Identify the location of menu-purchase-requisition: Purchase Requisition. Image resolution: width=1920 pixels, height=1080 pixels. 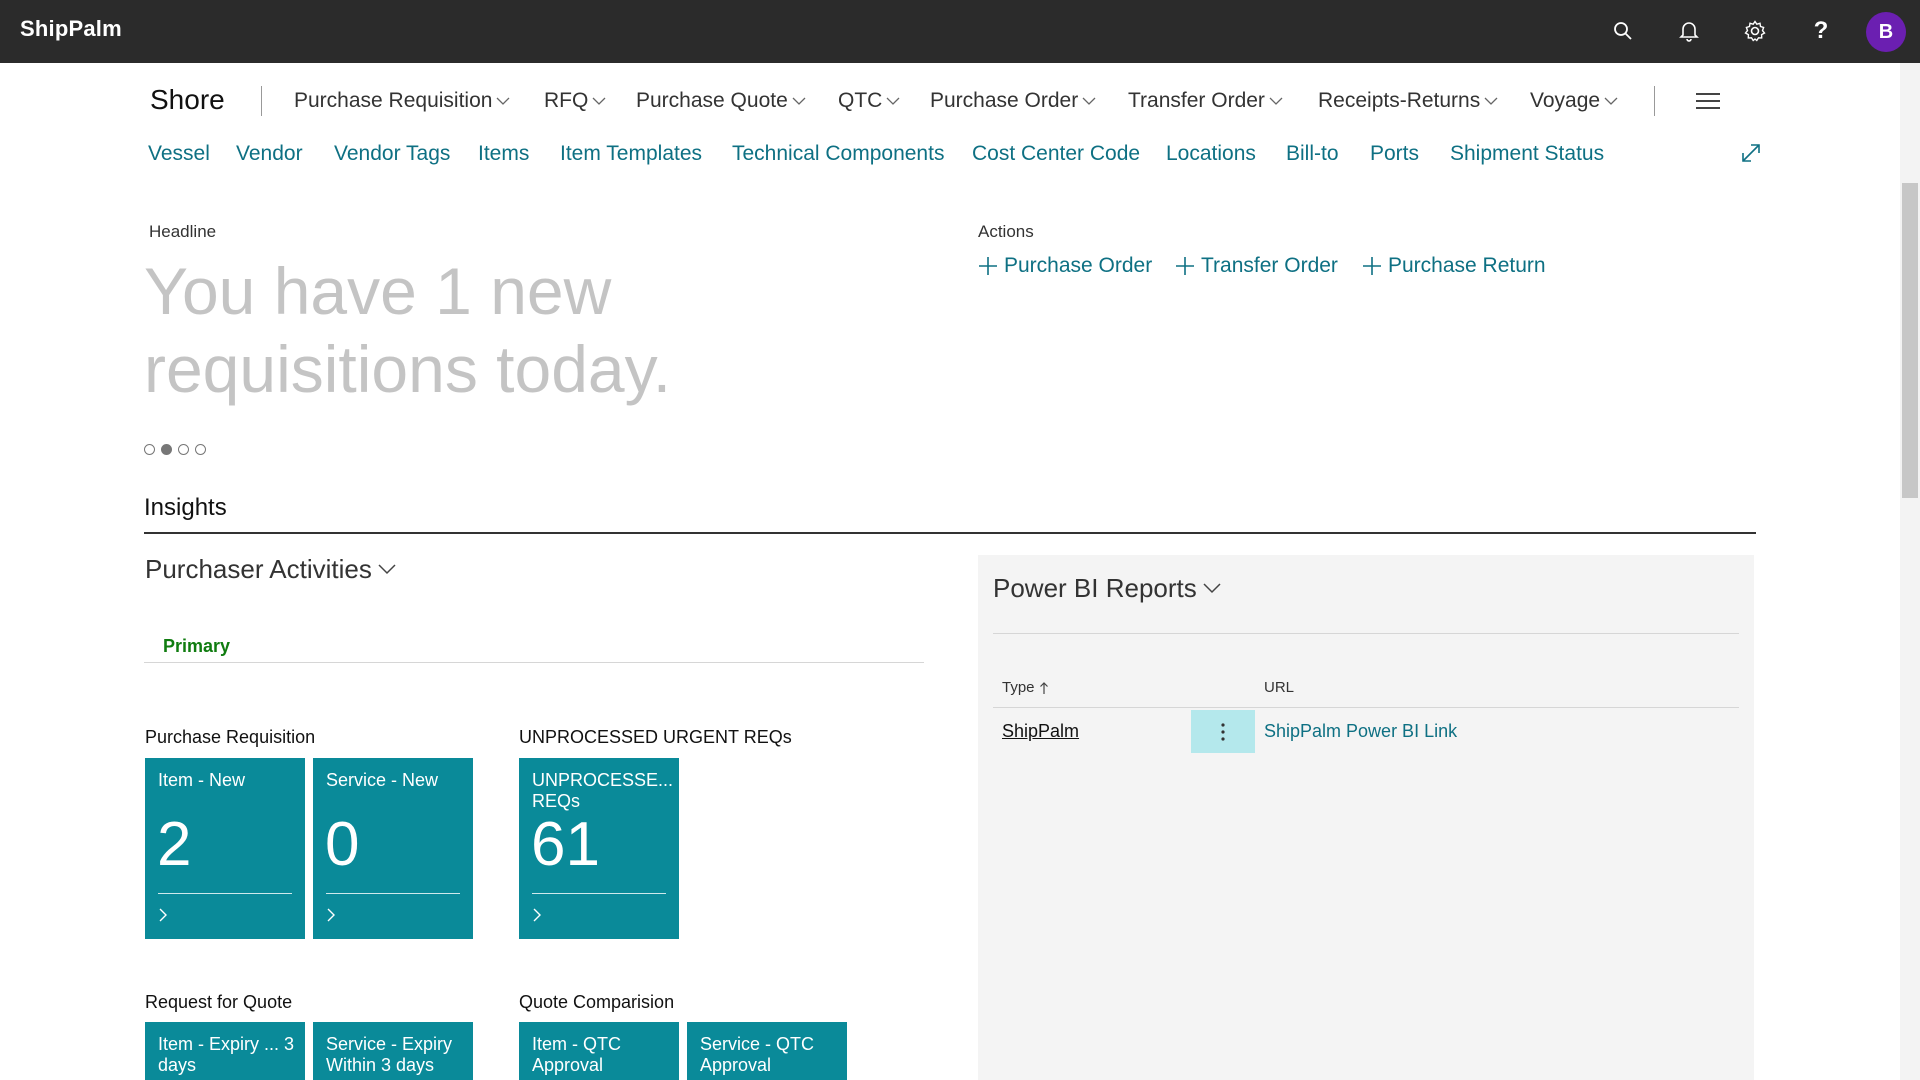
(402, 101).